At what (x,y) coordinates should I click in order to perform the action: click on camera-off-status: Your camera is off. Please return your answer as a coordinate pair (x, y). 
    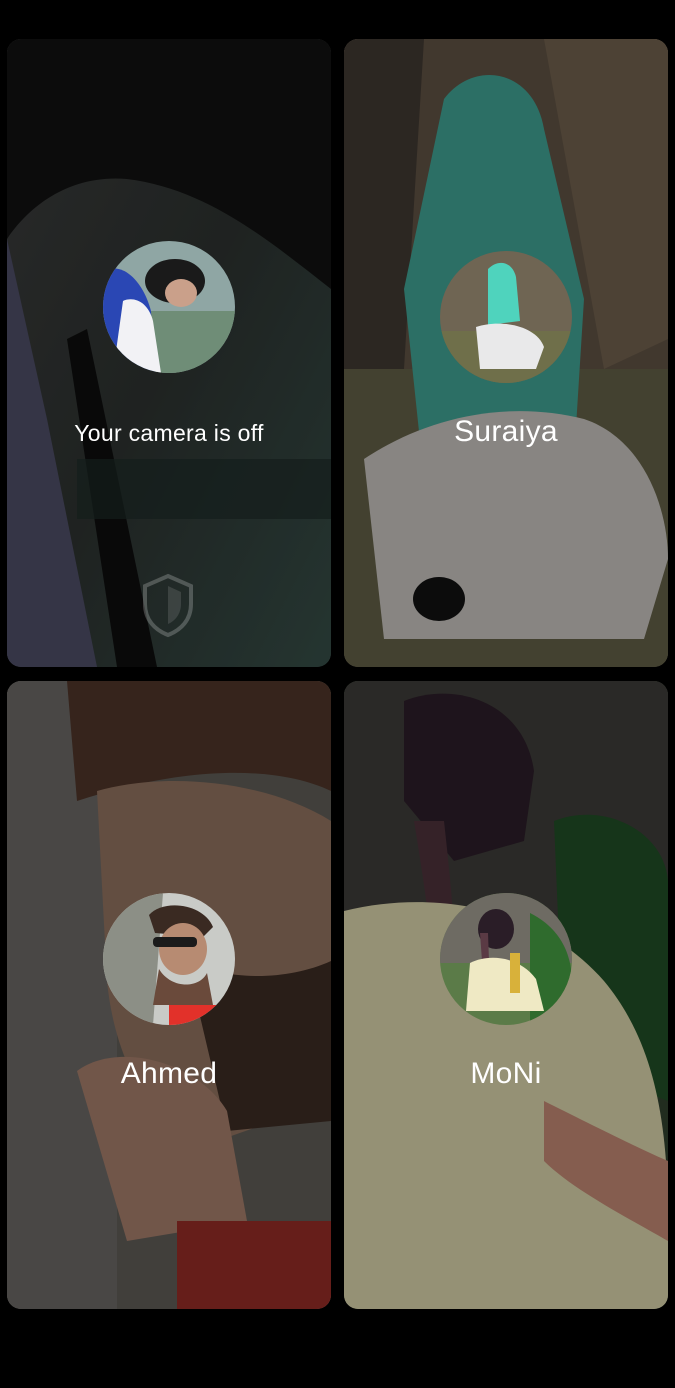
    Looking at the image, I should click on (169, 433).